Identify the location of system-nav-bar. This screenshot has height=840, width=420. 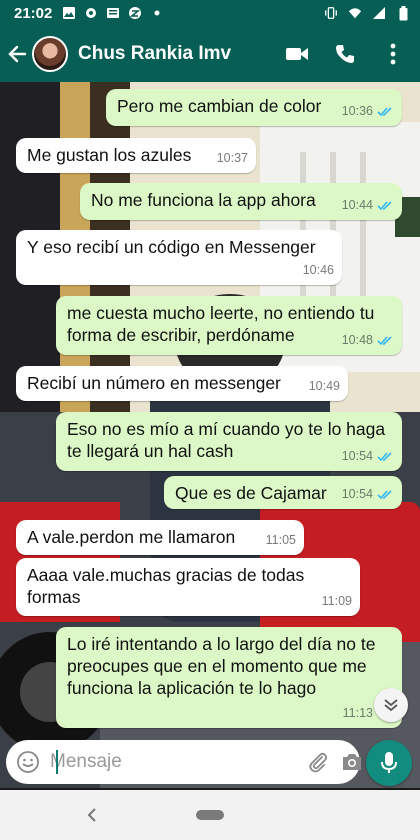
(210, 815).